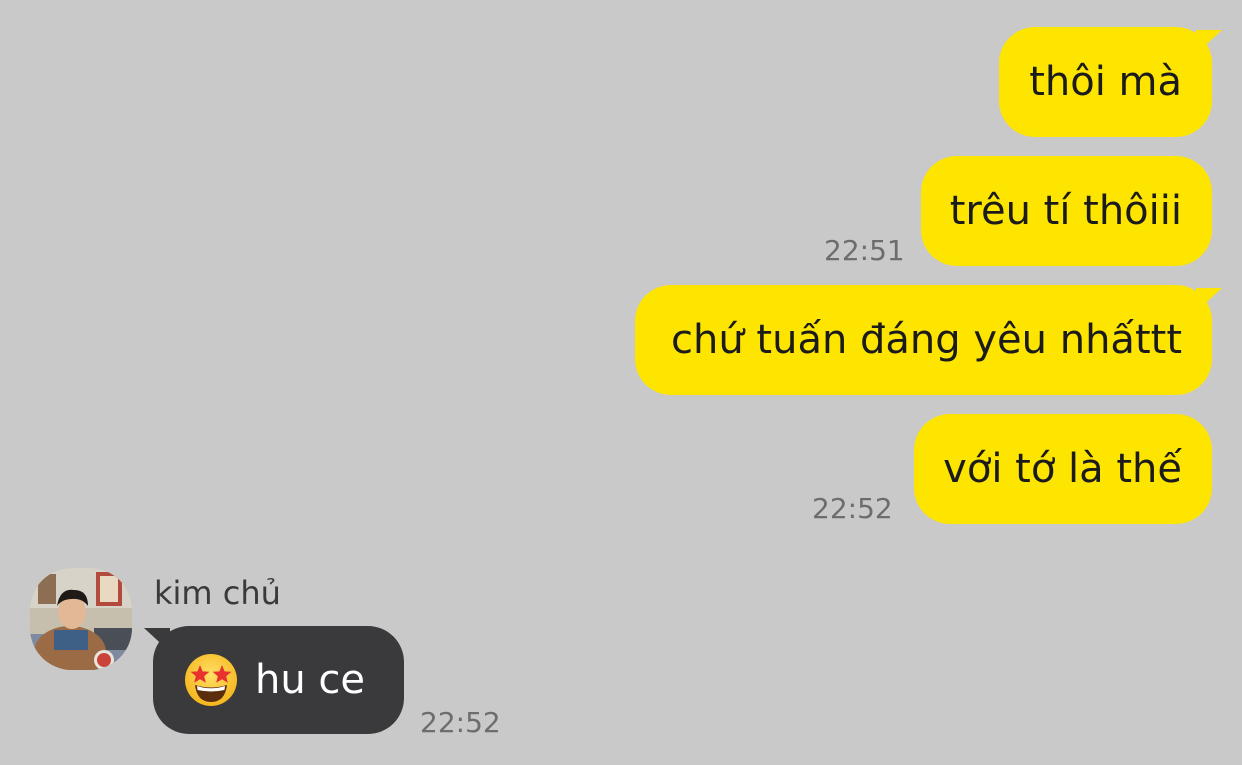  I want to click on message-bubble-outgoing: thôi mà, so click(1105, 82).